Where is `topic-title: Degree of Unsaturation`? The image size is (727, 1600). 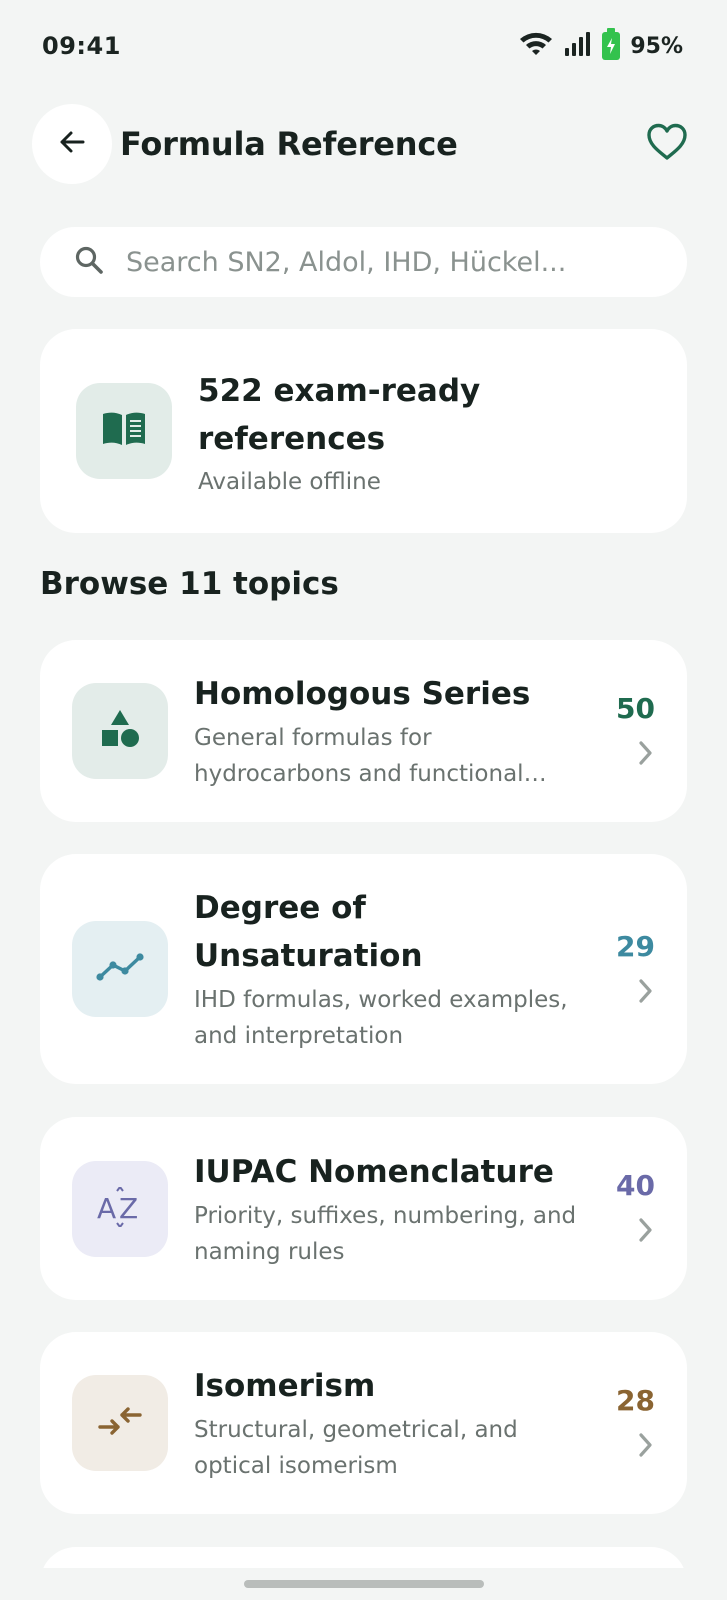
topic-title: Degree of Unsaturation is located at coordinates (308, 932).